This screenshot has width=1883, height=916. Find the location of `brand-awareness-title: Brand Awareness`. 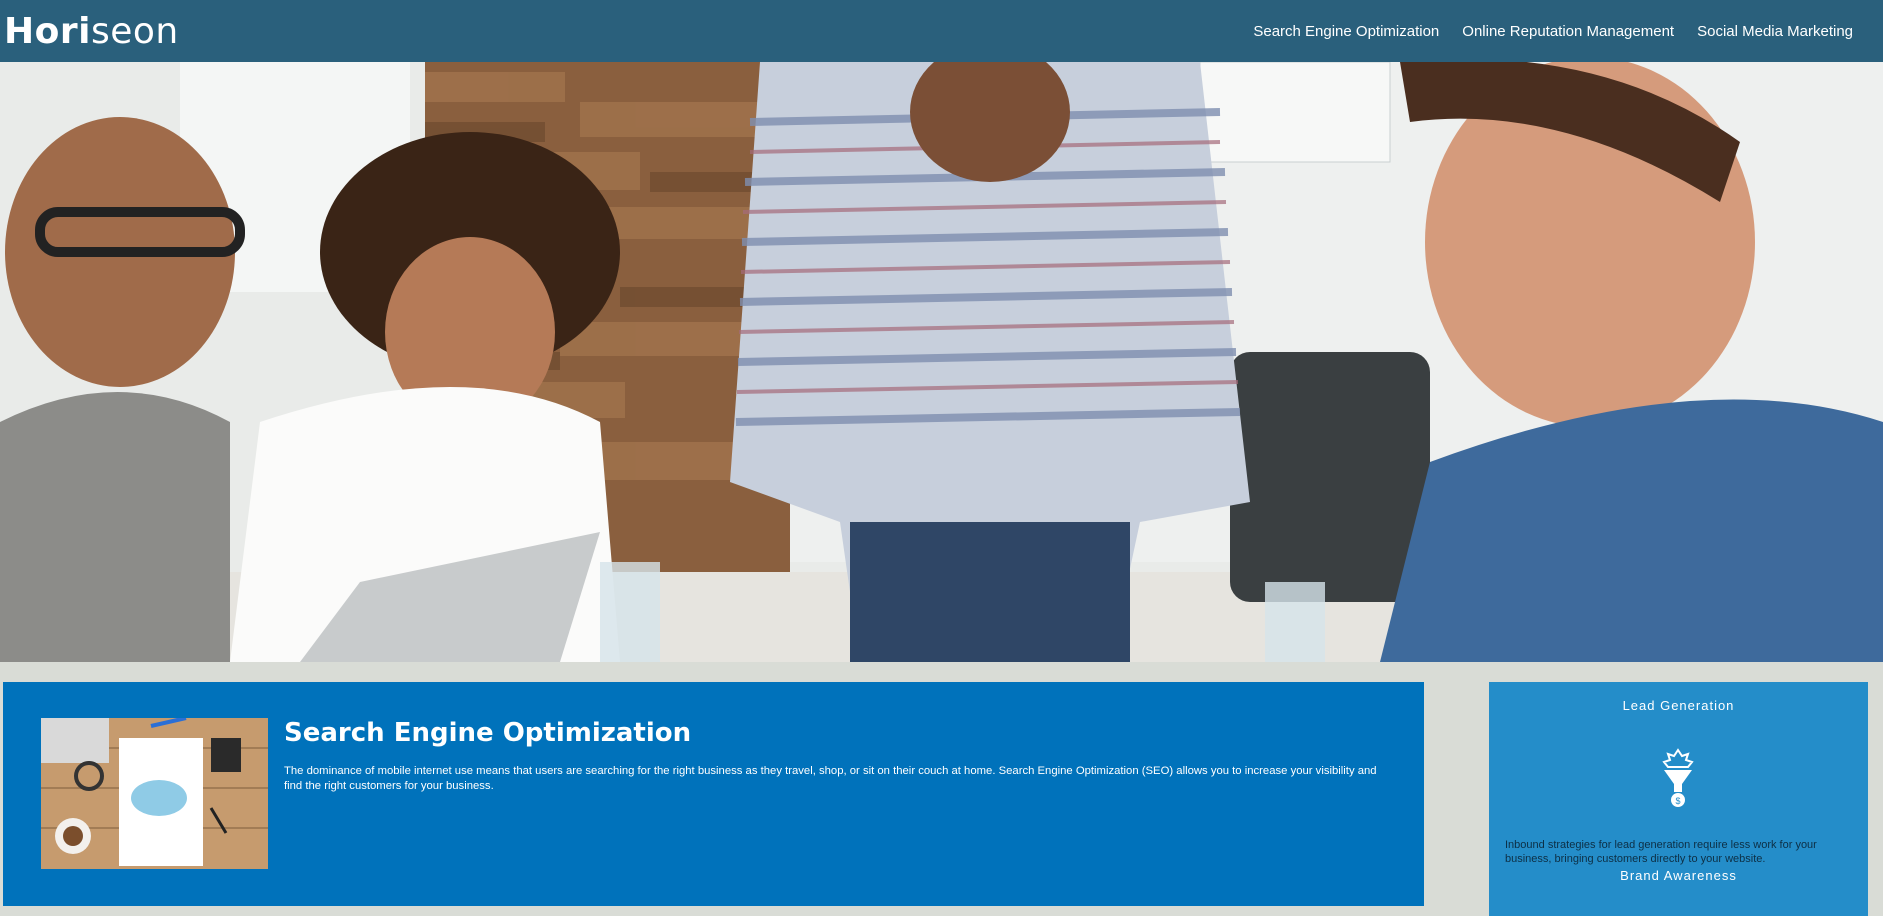

brand-awareness-title: Brand Awareness is located at coordinates (1678, 875).